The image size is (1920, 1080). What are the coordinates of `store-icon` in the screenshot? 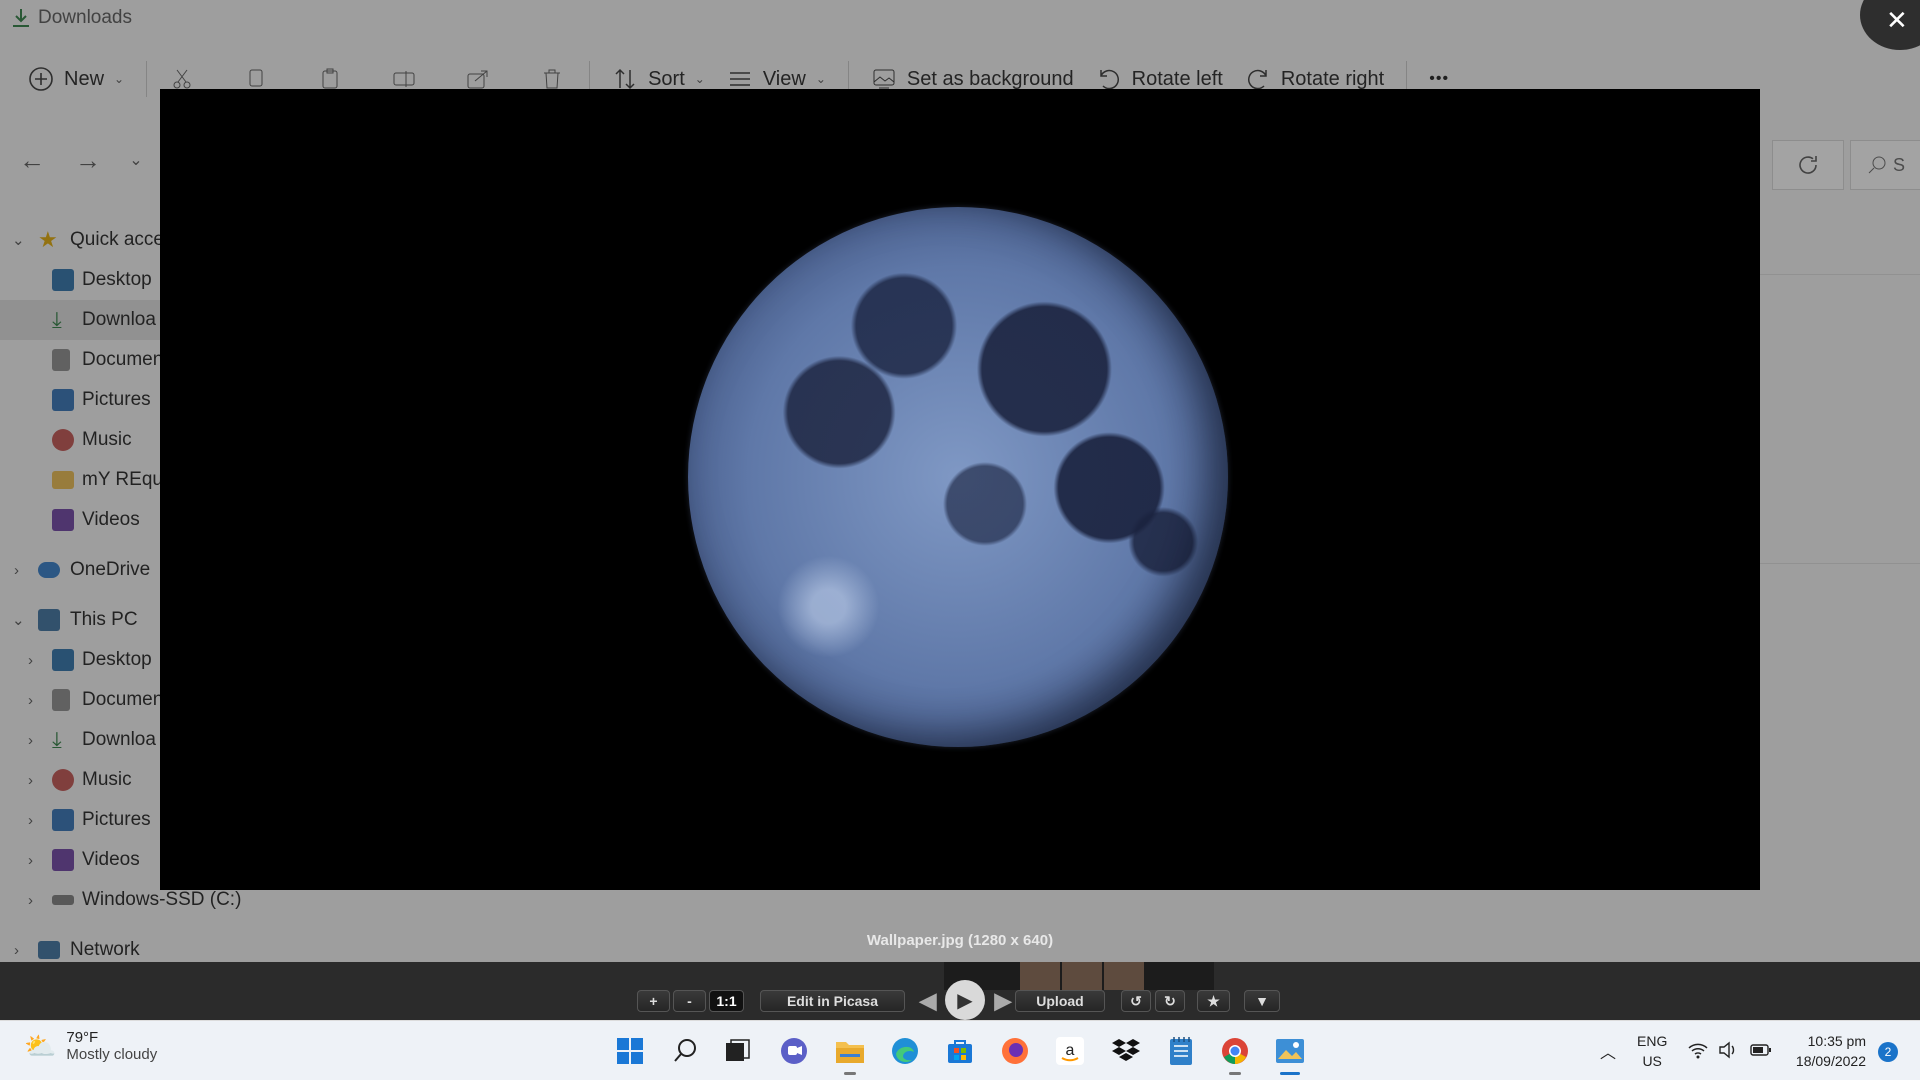 It's located at (960, 1051).